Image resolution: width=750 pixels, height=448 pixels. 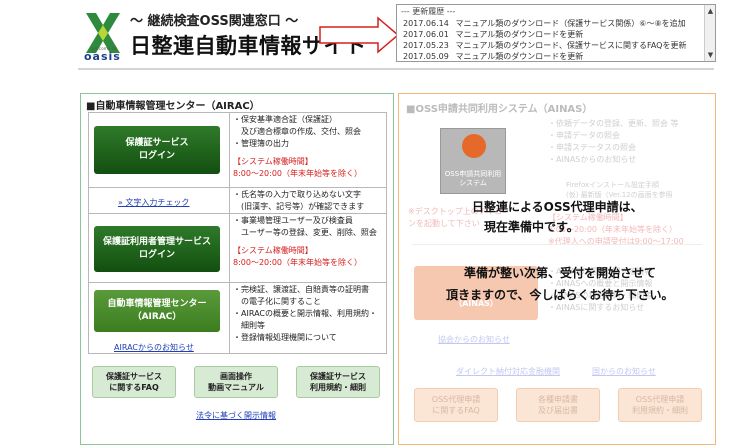 I want to click on desc-line: ・保安基準適合証（保護証）, so click(x=285, y=119).